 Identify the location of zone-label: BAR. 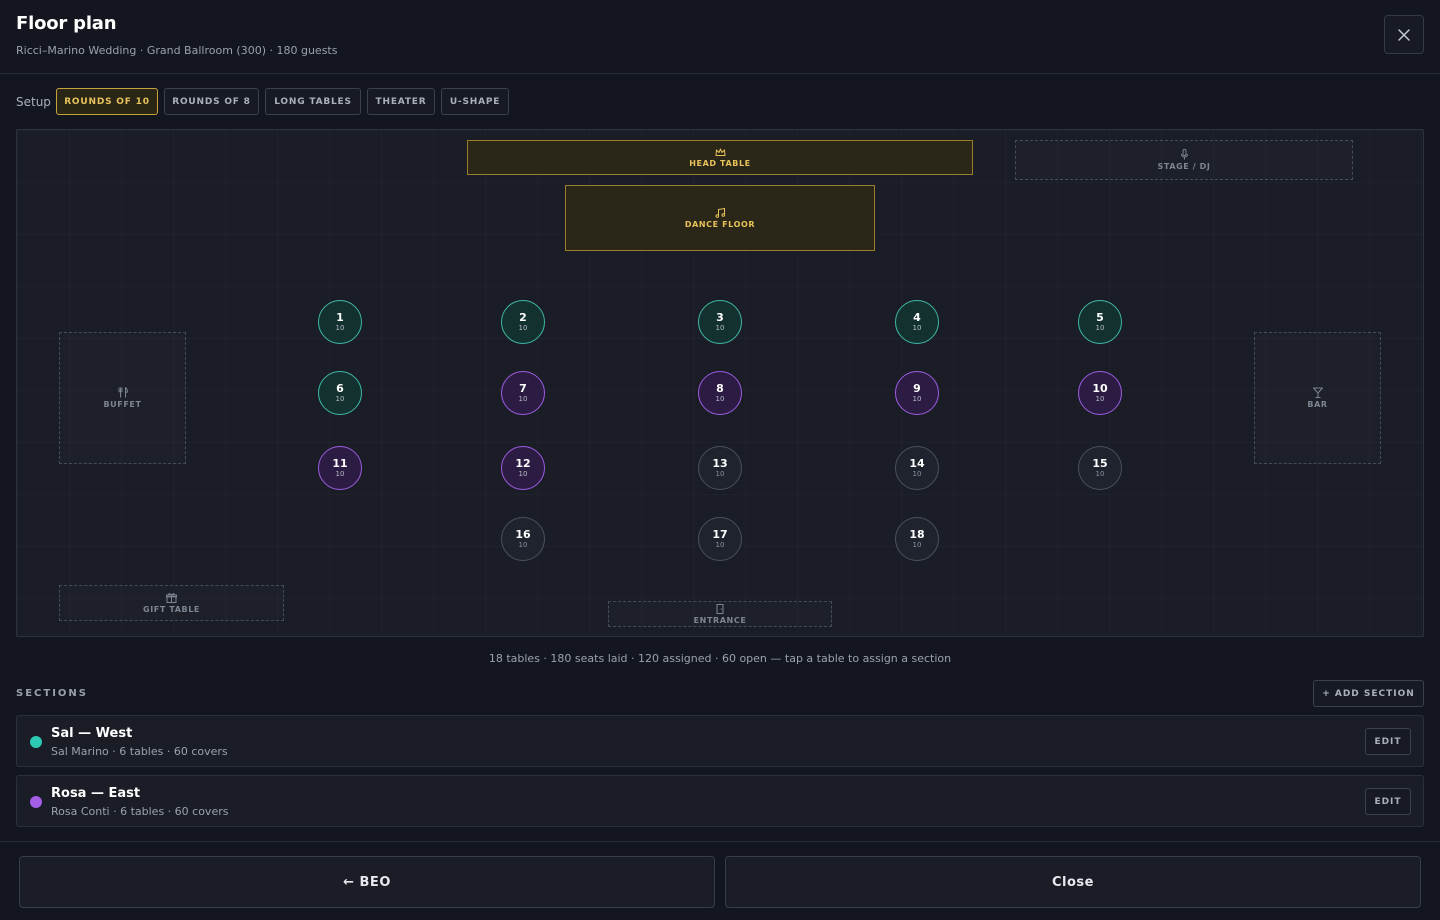
(1317, 404).